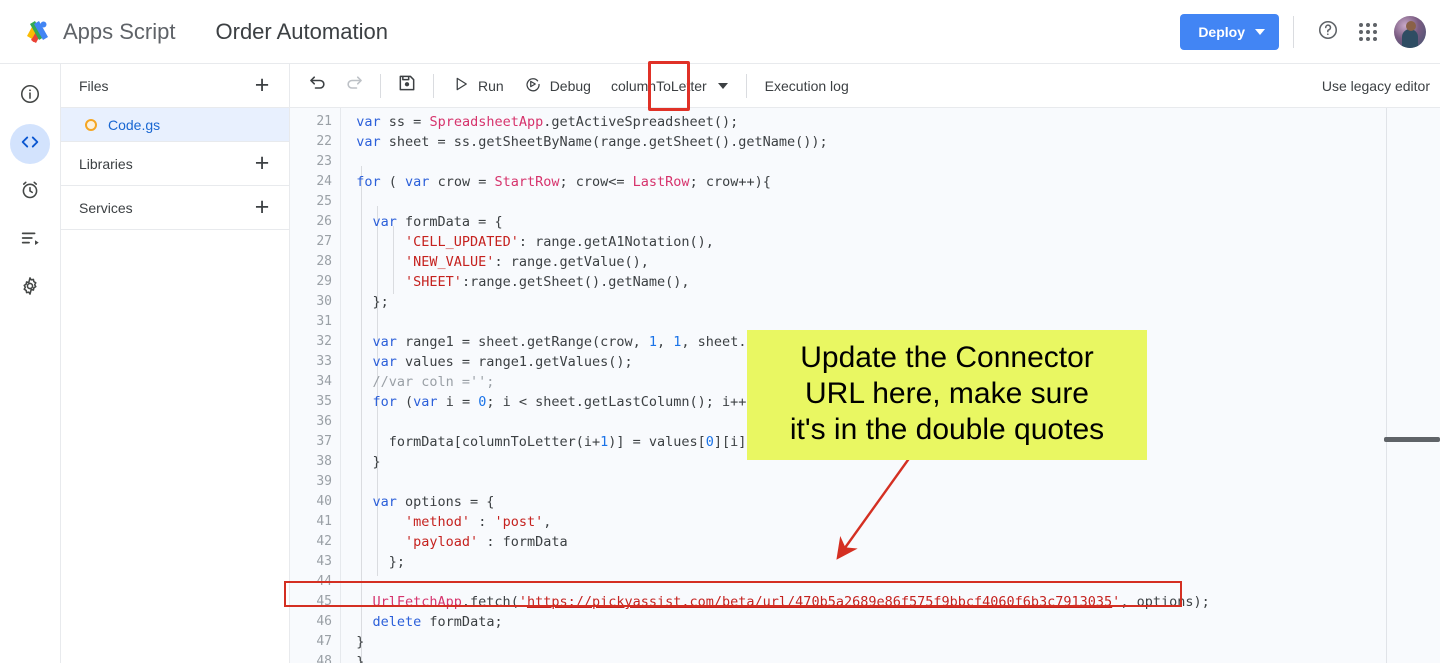  Describe the element at coordinates (1229, 32) in the screenshot. I see `deploy-button: Deploy` at that location.